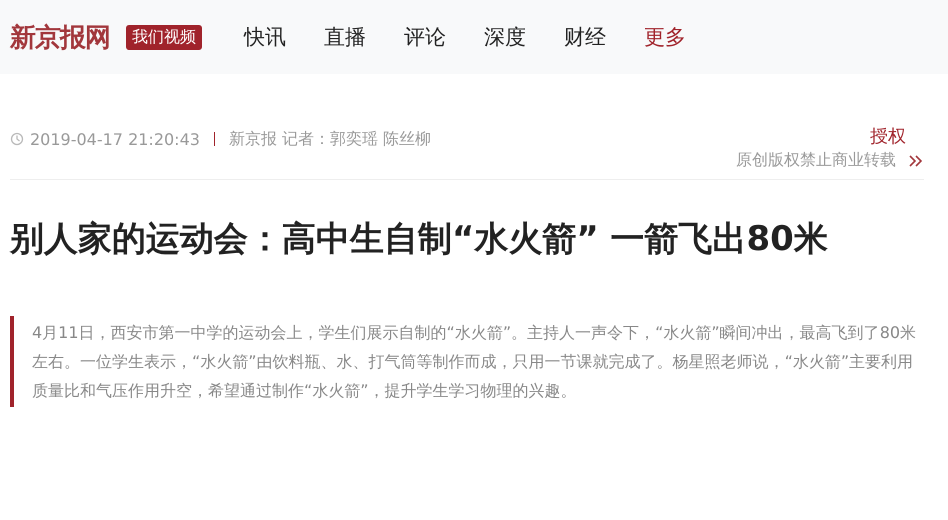 The height and width of the screenshot is (520, 948). Describe the element at coordinates (60, 37) in the screenshot. I see `site-logo: 新京报网` at that location.